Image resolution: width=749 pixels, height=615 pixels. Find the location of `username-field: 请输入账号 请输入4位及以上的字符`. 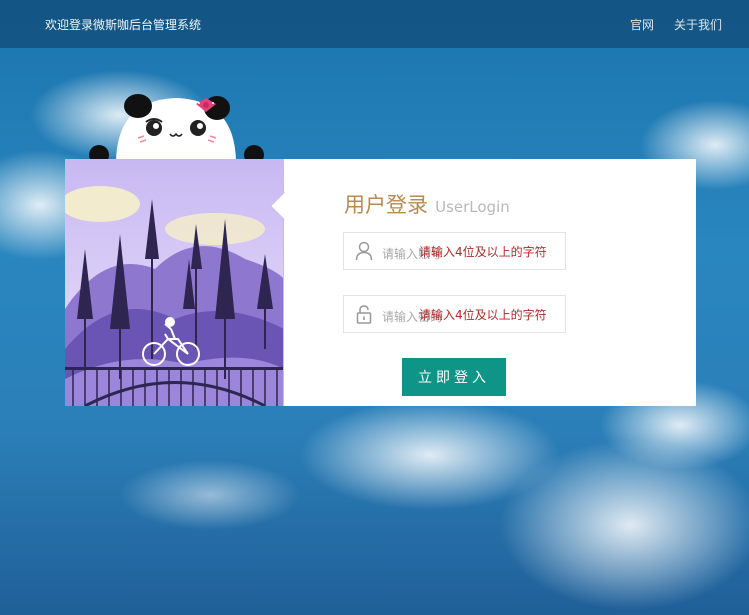

username-field: 请输入账号 请输入4位及以上的字符 is located at coordinates (454, 251).